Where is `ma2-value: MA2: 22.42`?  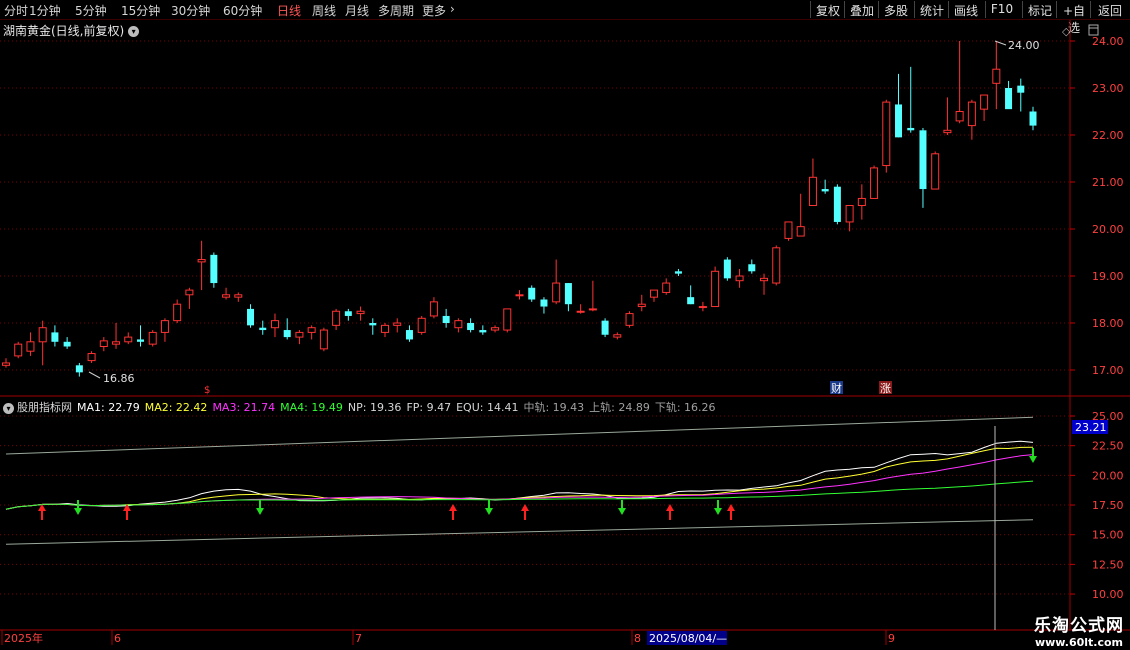 ma2-value: MA2: 22.42 is located at coordinates (176, 407).